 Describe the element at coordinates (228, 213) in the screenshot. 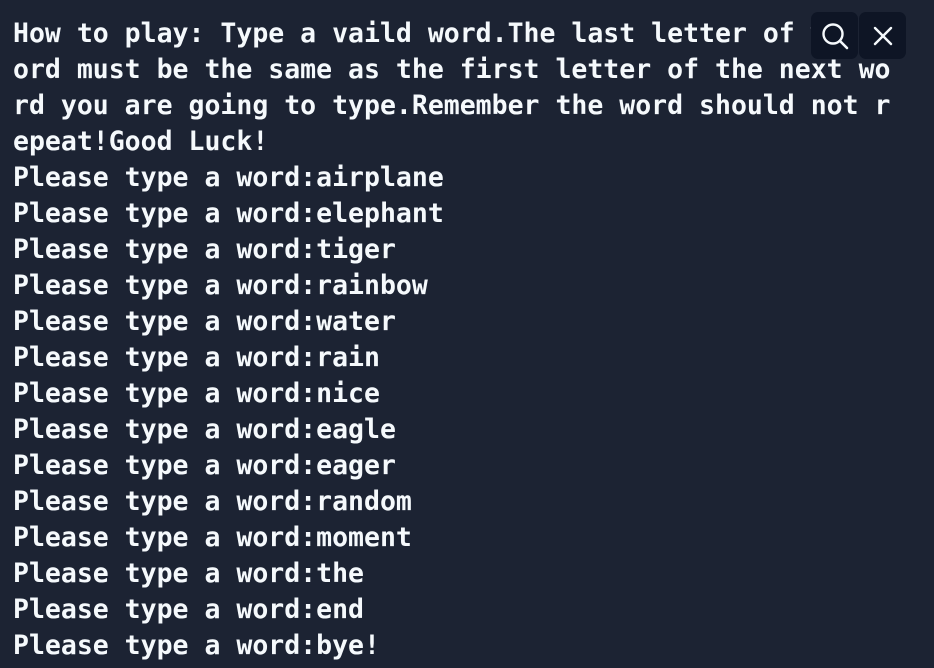

I see `console-line: Please type a word:elephant` at that location.